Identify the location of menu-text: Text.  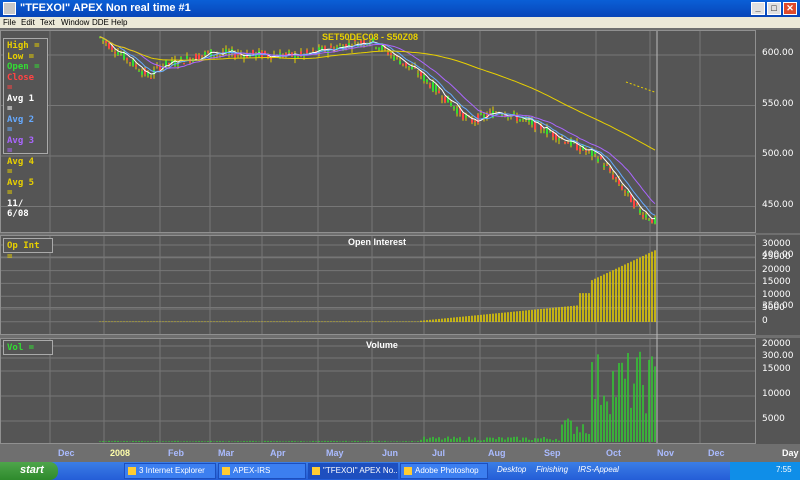
(47, 22).